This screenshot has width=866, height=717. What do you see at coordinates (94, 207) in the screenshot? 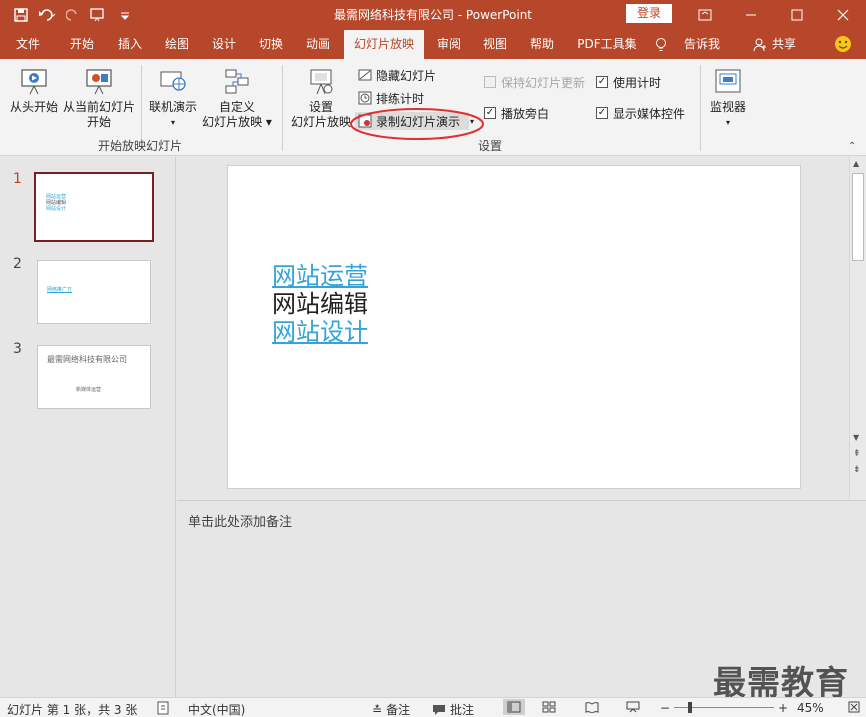
I see `slide-thumbnail-1: 网站运营 网站编辑 网站设计` at bounding box center [94, 207].